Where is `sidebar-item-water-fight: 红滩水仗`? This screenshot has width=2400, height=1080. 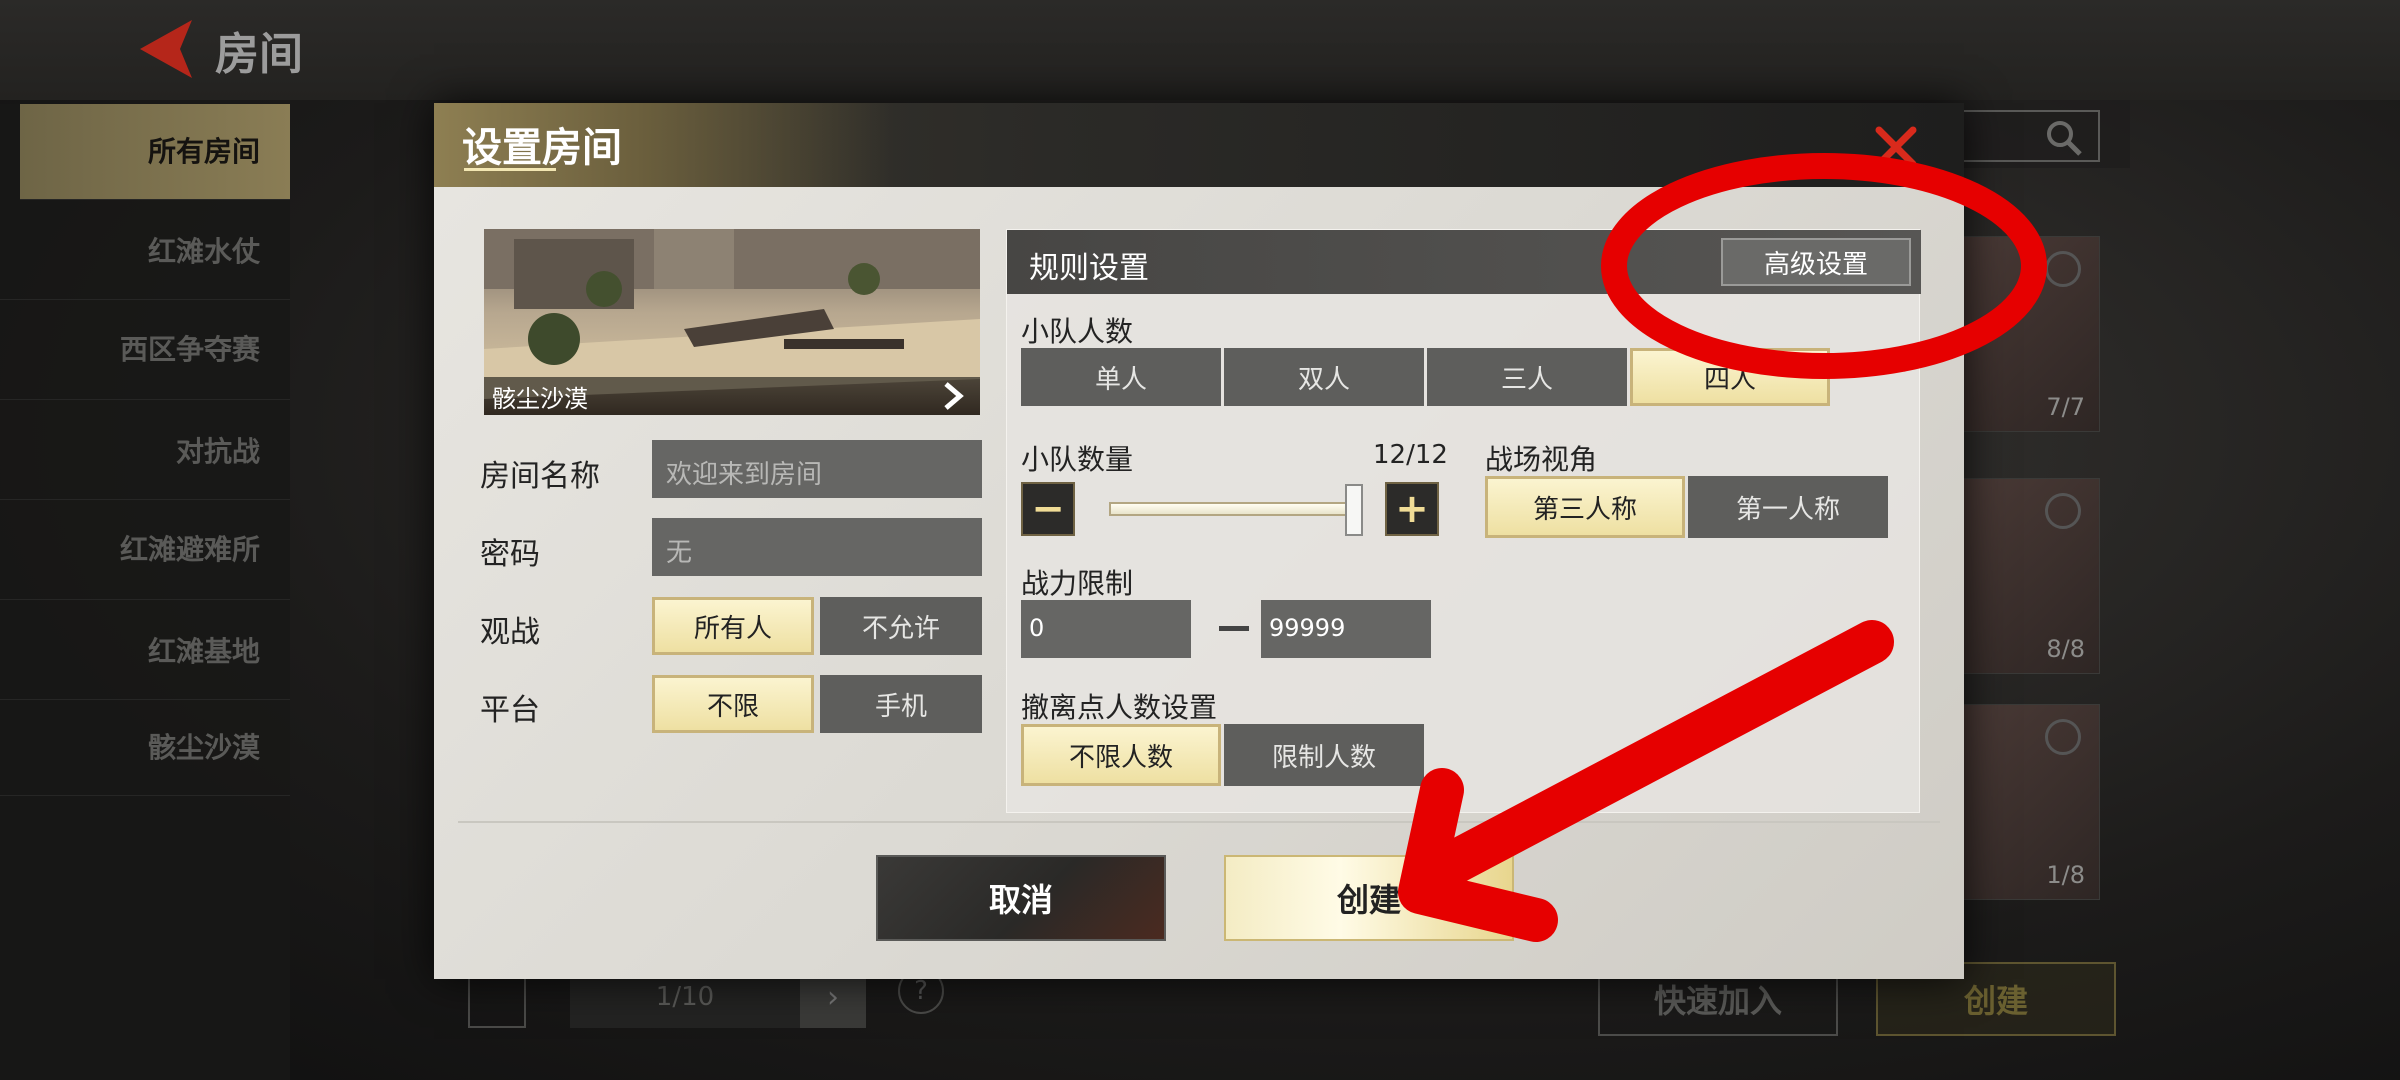 sidebar-item-water-fight: 红滩水仗 is located at coordinates (145, 252).